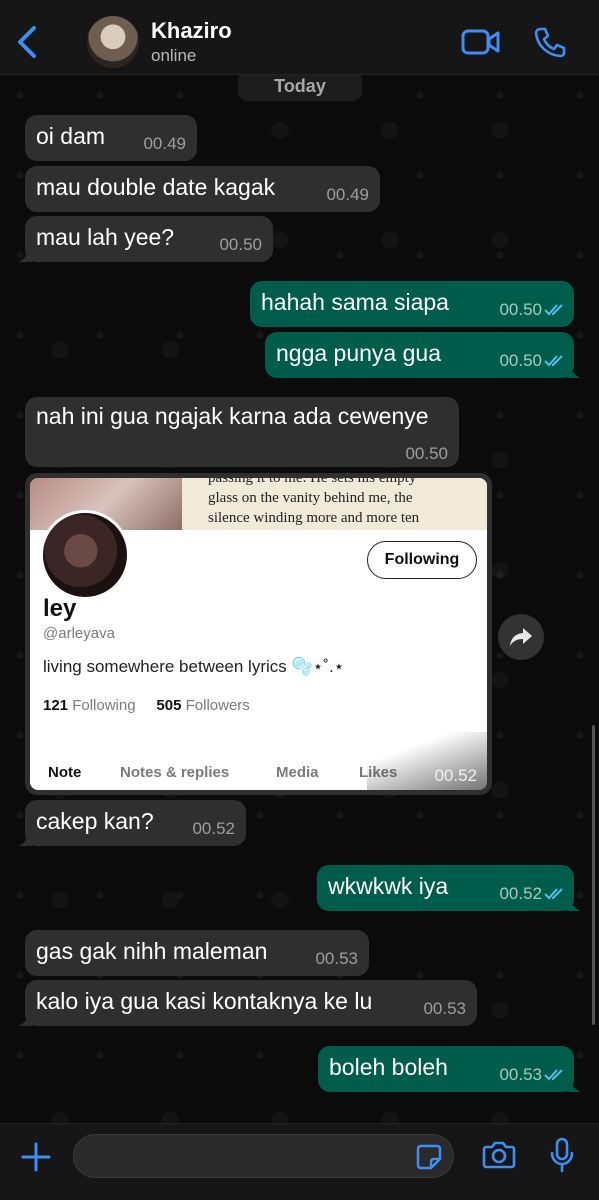  Describe the element at coordinates (593, 875) in the screenshot. I see `scrollbar` at that location.